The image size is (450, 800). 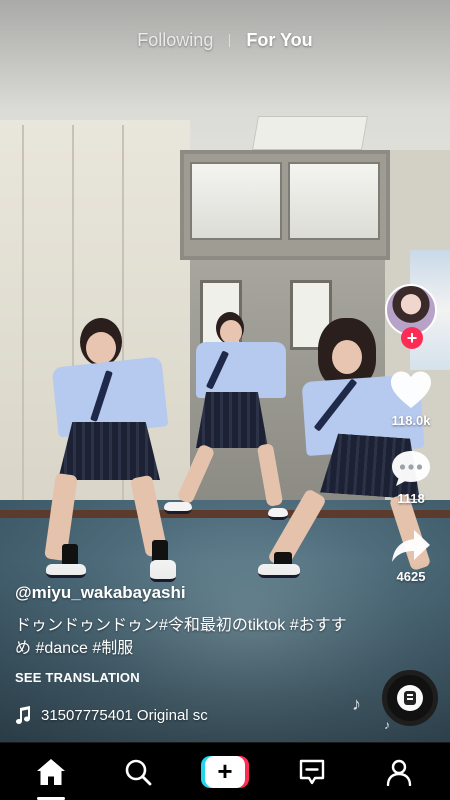 I want to click on see-translation-link: SEE TRANSLATION, so click(x=195, y=677).